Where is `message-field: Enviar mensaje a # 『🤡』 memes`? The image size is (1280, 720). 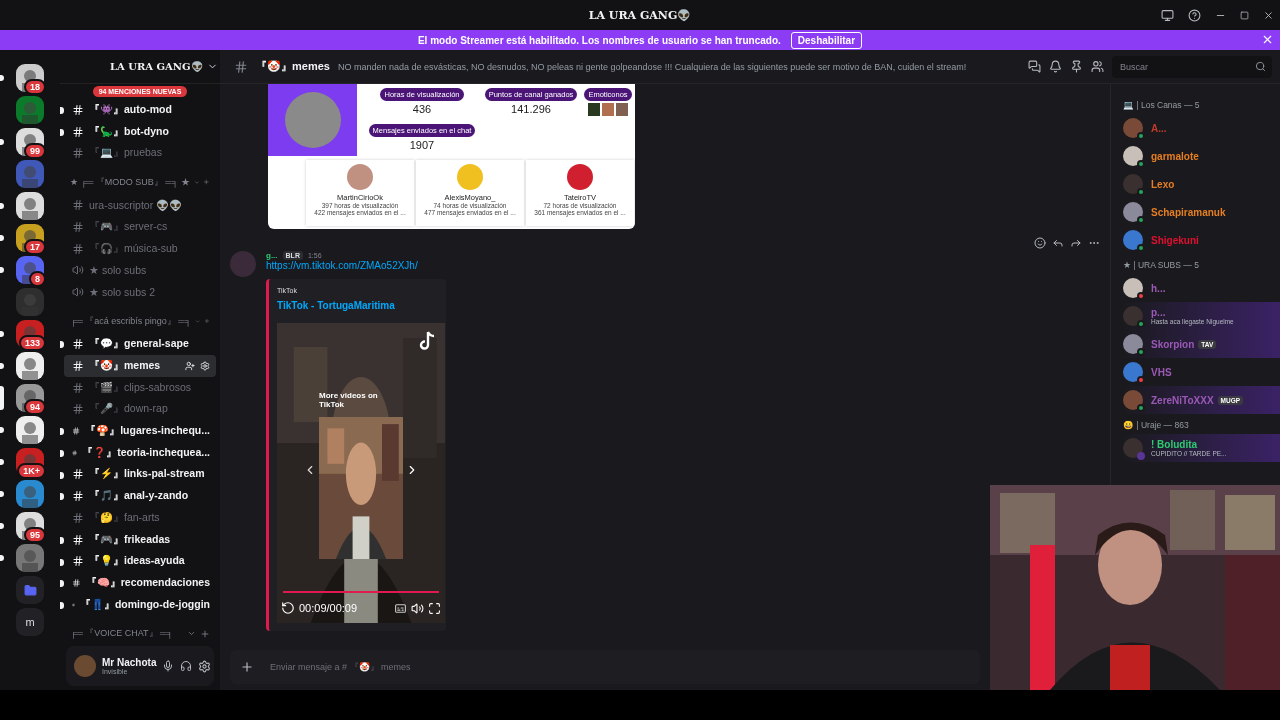
message-field: Enviar mensaje a # 『🤡』 memes is located at coordinates (619, 667).